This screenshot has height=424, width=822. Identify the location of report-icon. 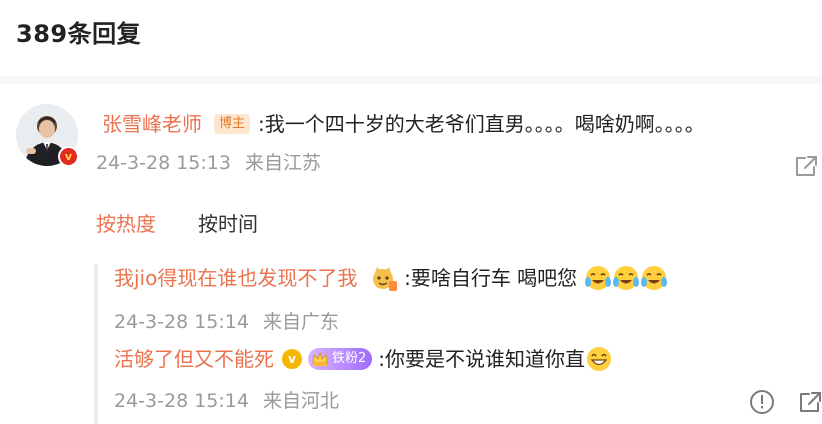
(762, 402).